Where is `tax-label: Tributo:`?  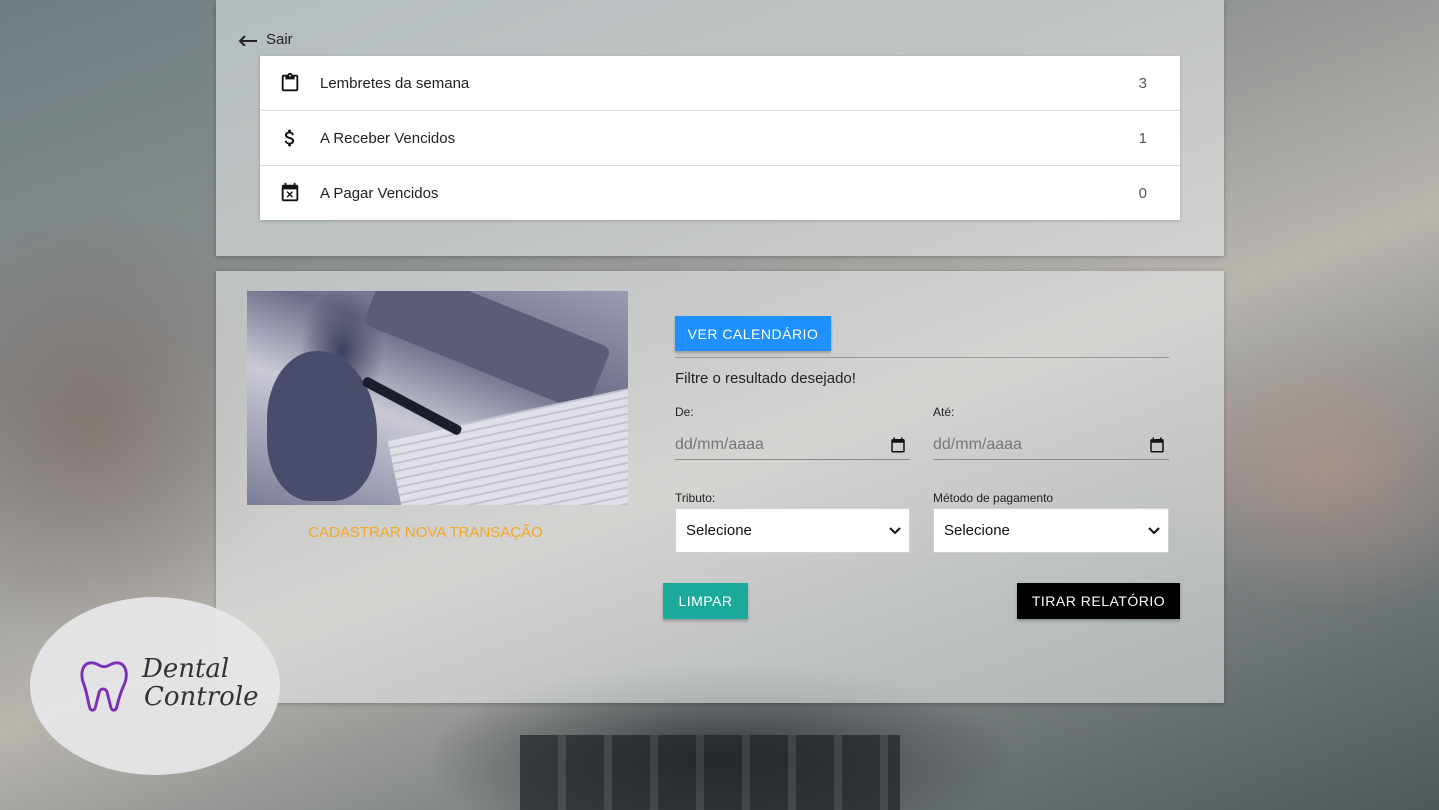 tax-label: Tributo: is located at coordinates (695, 498).